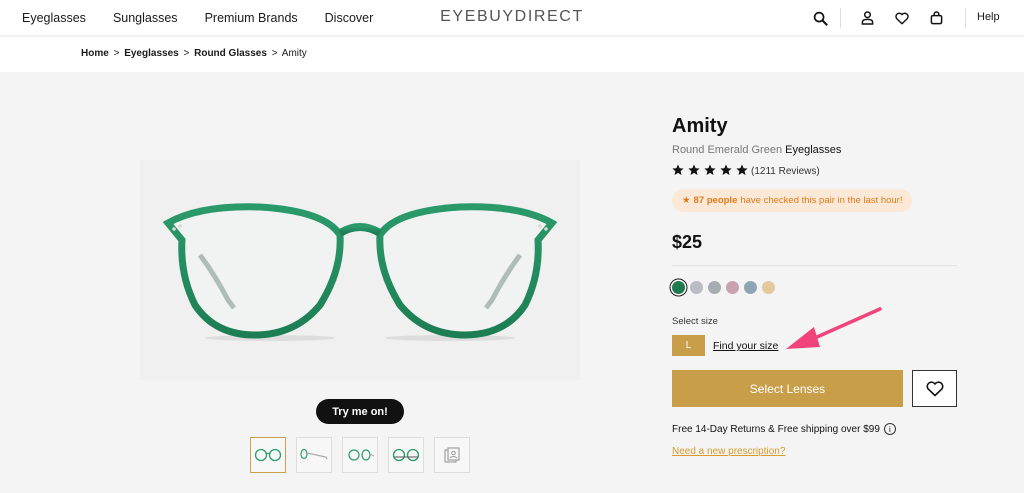 This screenshot has height=493, width=1024. Describe the element at coordinates (294, 53) in the screenshot. I see `breadcrumb-current: Amity` at that location.